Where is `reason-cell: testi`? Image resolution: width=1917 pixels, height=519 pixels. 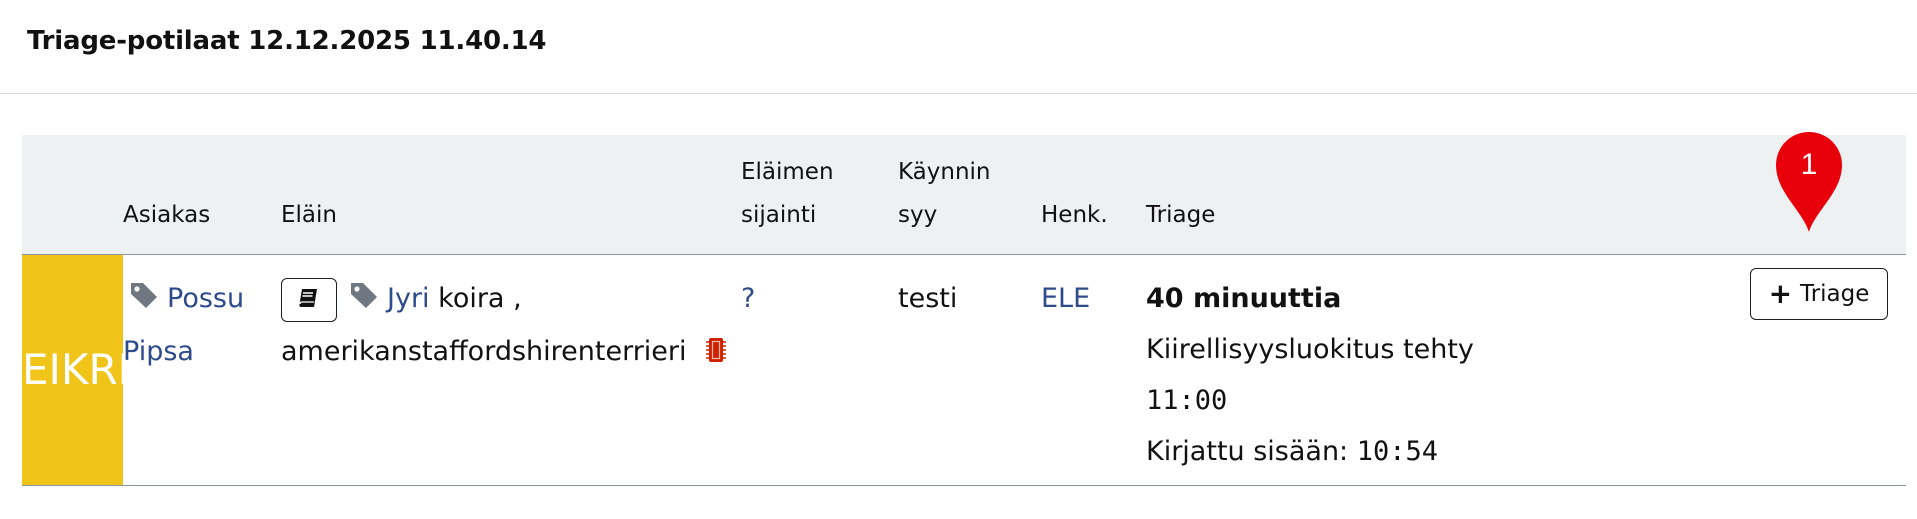
reason-cell: testi is located at coordinates (927, 298).